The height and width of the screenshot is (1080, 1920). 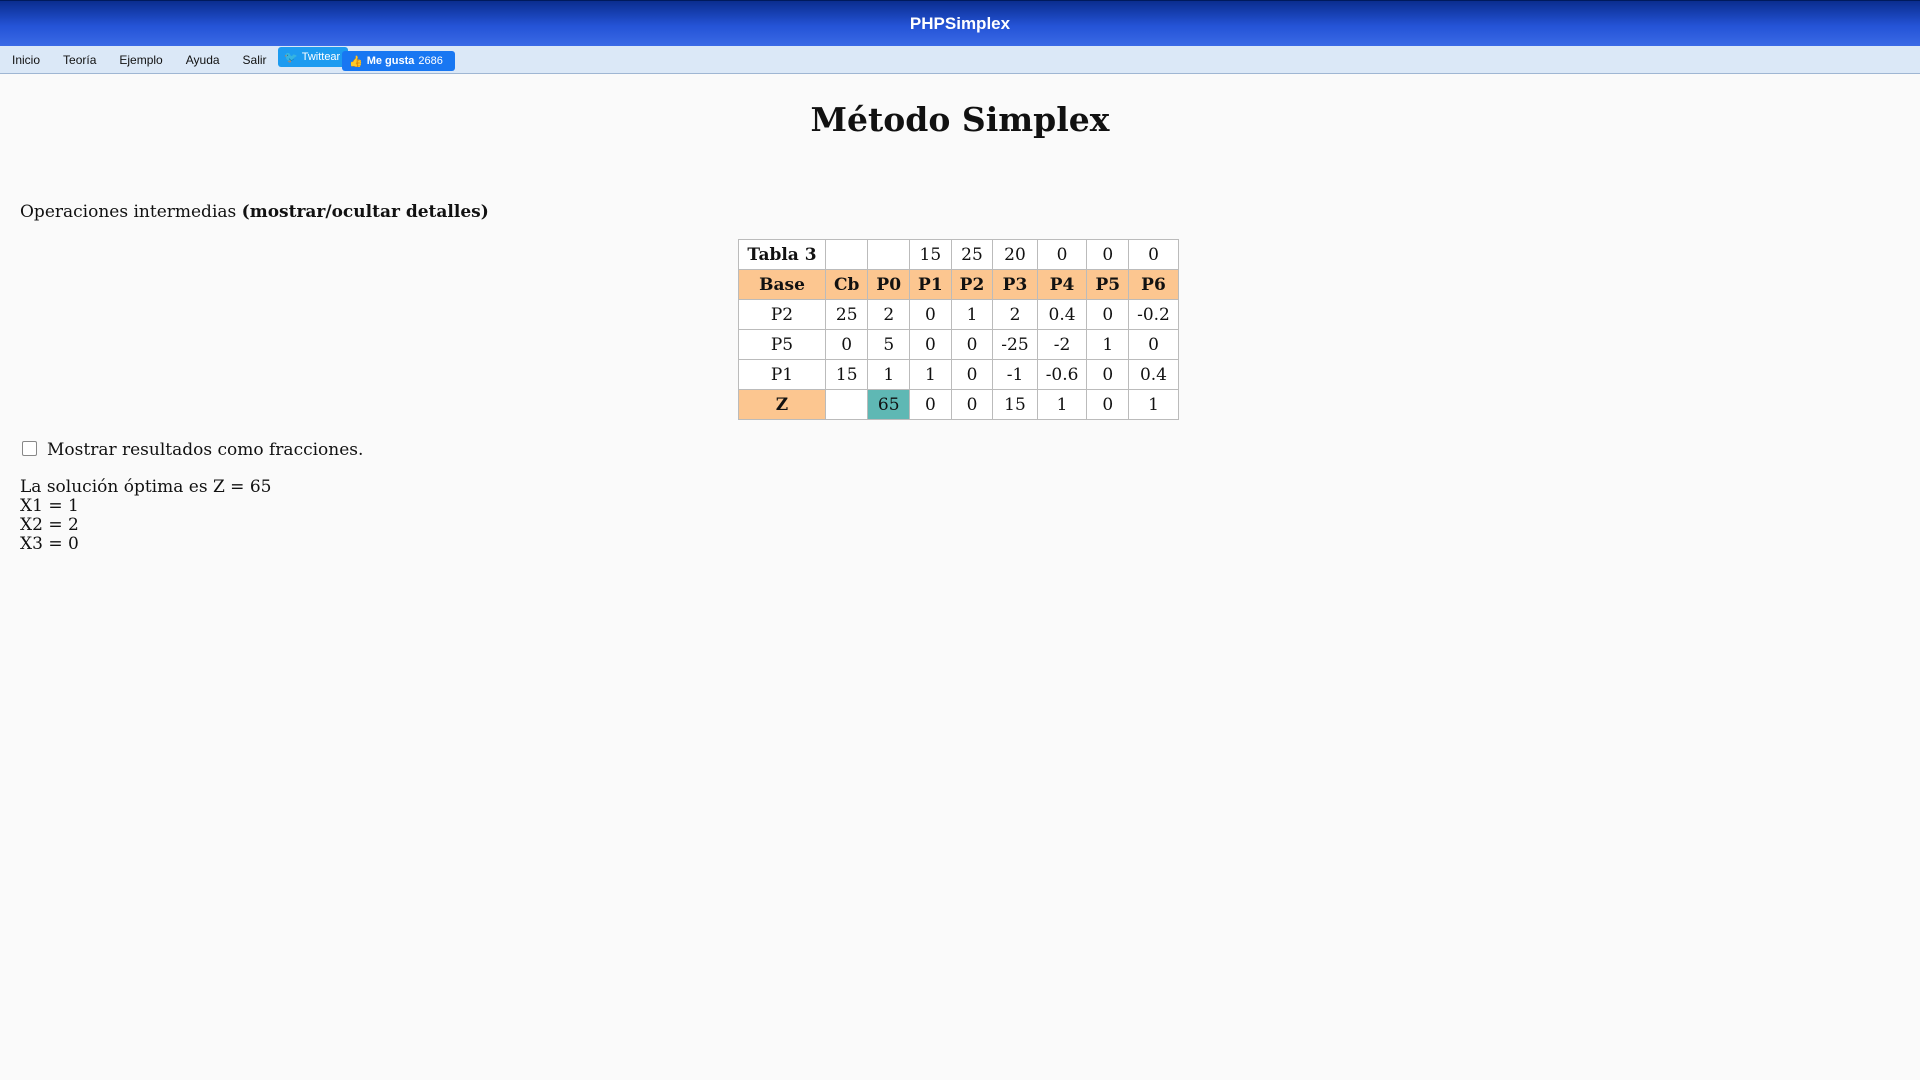 I want to click on z-label-cell: Z, so click(x=782, y=404).